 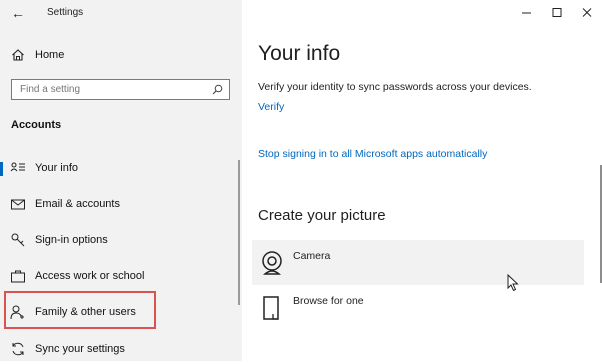 I want to click on sidebar-item-access-work-school: Access work or school, so click(x=121, y=276).